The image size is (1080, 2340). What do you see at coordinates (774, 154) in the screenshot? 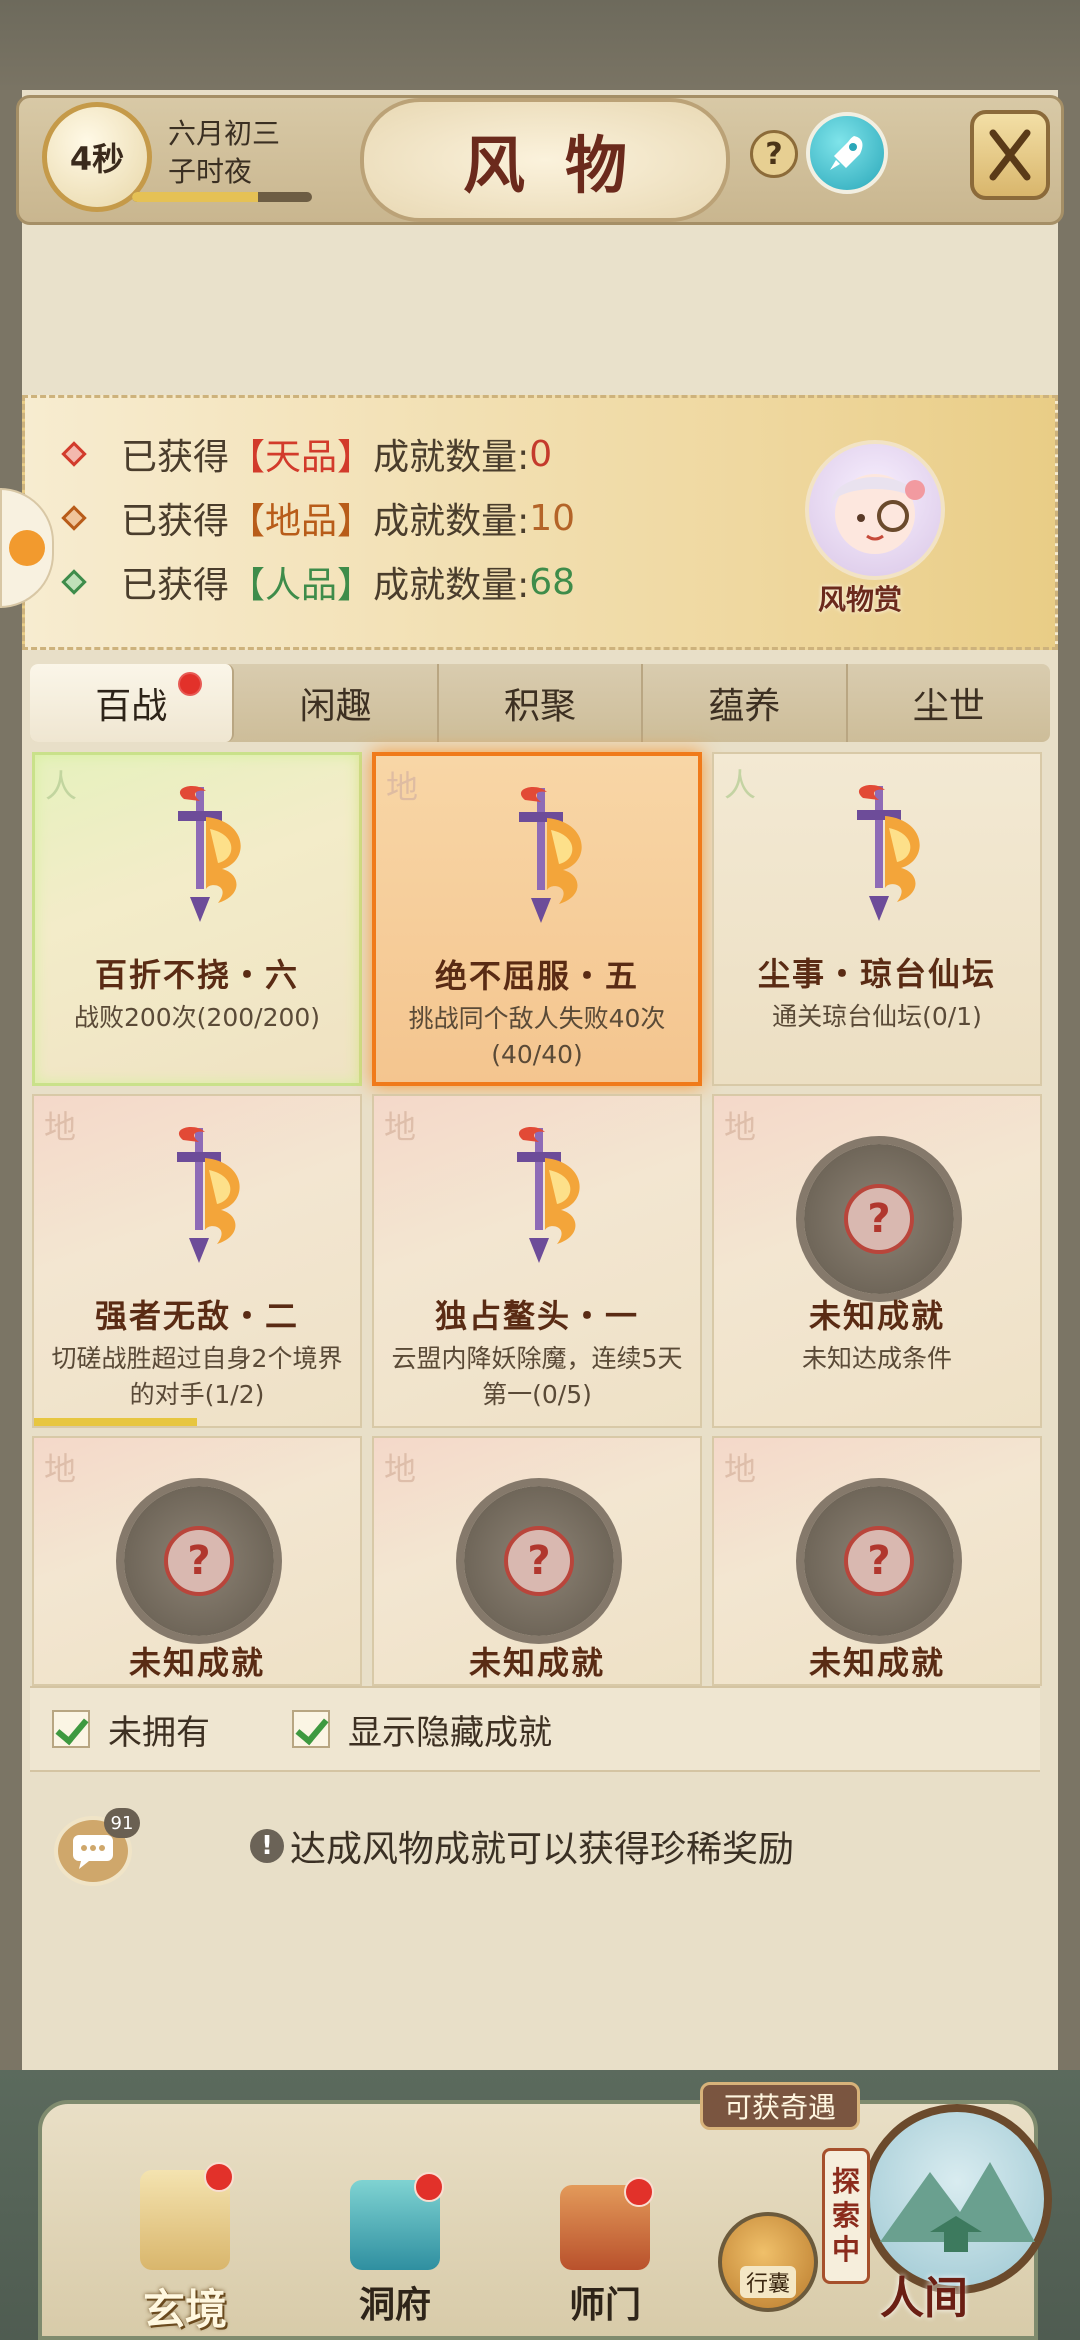
I see `help-icon: ?` at bounding box center [774, 154].